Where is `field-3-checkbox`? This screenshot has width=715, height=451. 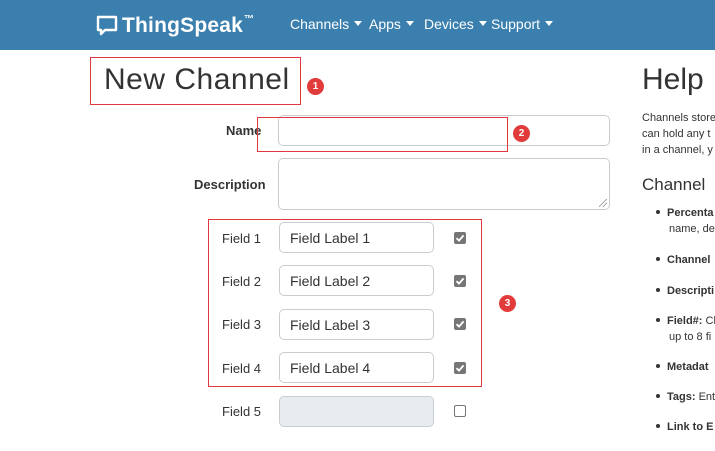
field-3-checkbox is located at coordinates (460, 324).